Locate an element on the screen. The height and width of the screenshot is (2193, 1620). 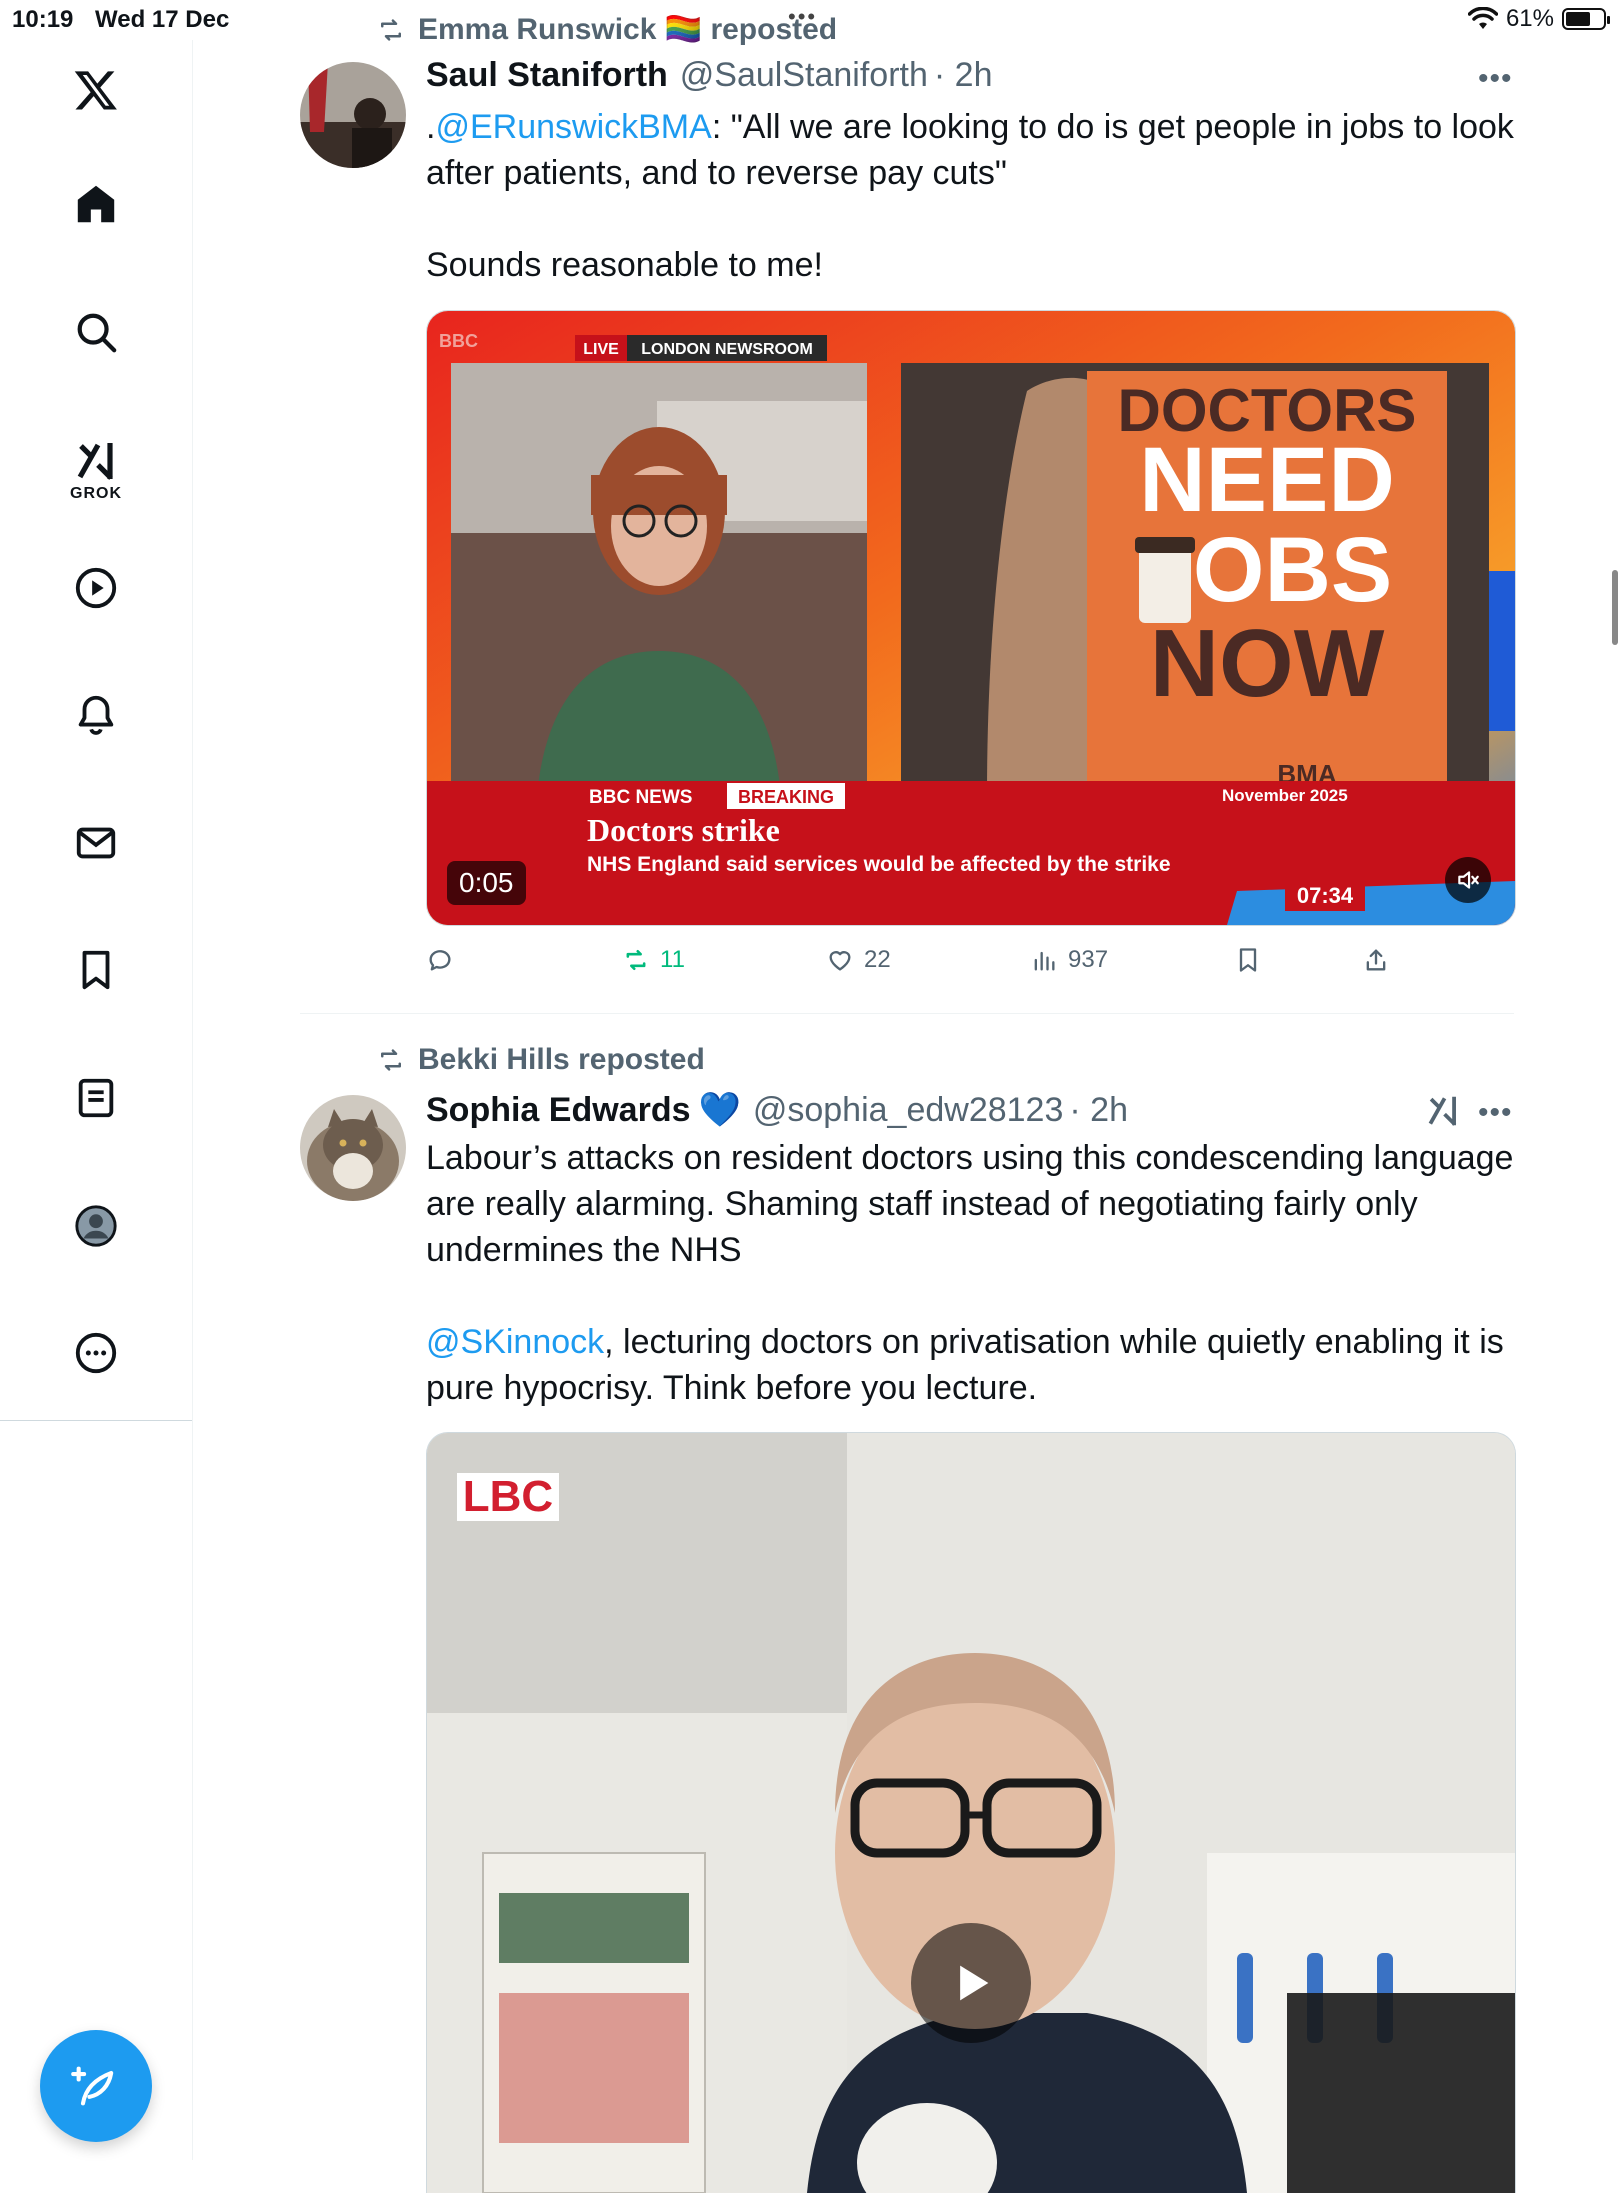
share-icon is located at coordinates (1376, 960).